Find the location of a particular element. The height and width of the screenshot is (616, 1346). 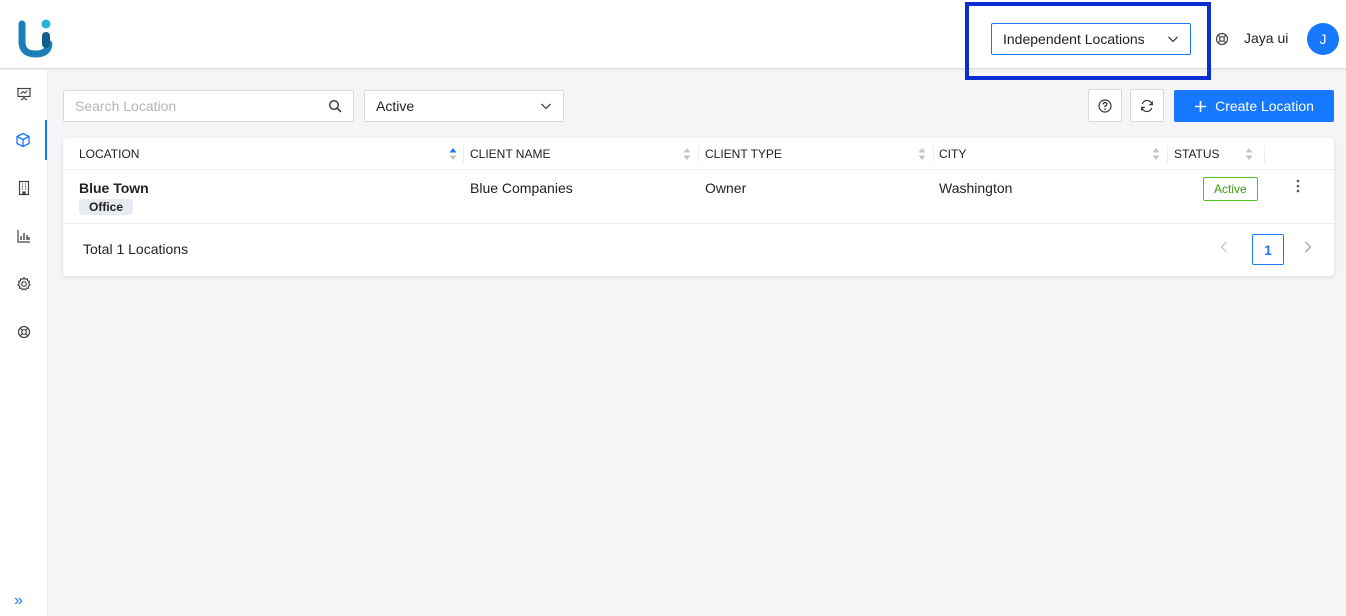

sidebar-item-buildings is located at coordinates (23, 188).